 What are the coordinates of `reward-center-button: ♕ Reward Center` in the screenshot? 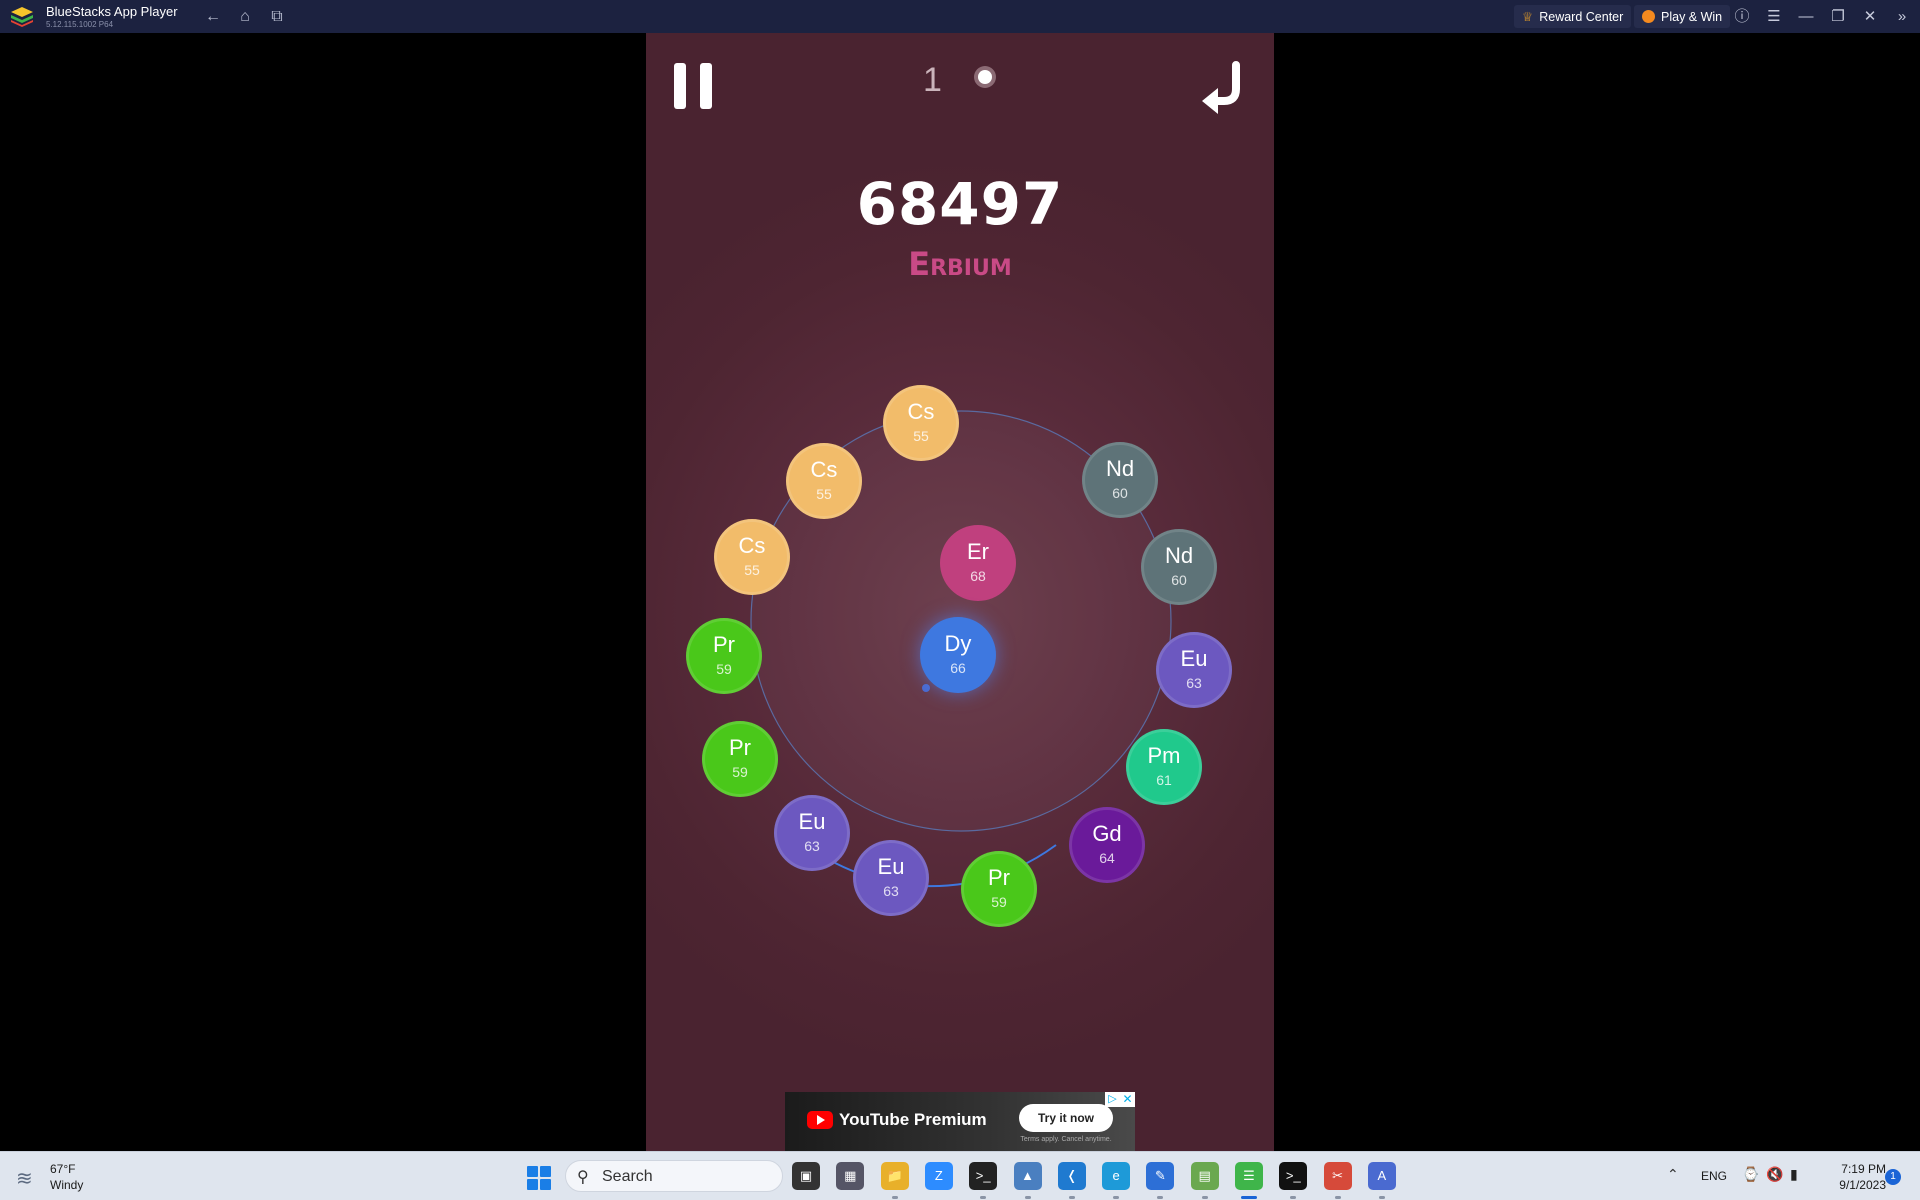 It's located at (1573, 16).